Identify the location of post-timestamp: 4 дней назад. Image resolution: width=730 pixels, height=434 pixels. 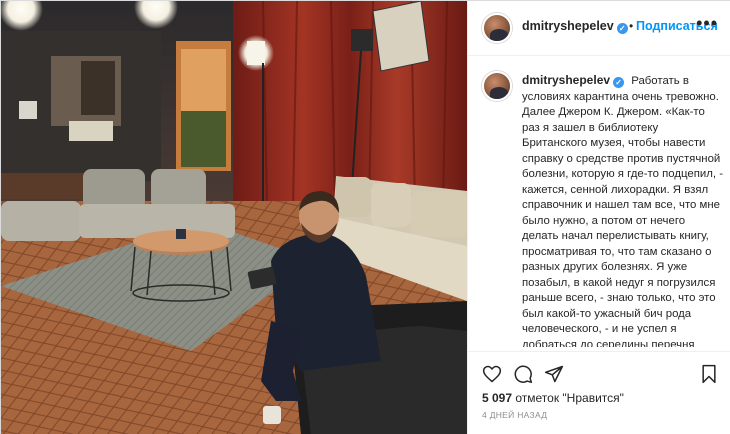
(514, 415).